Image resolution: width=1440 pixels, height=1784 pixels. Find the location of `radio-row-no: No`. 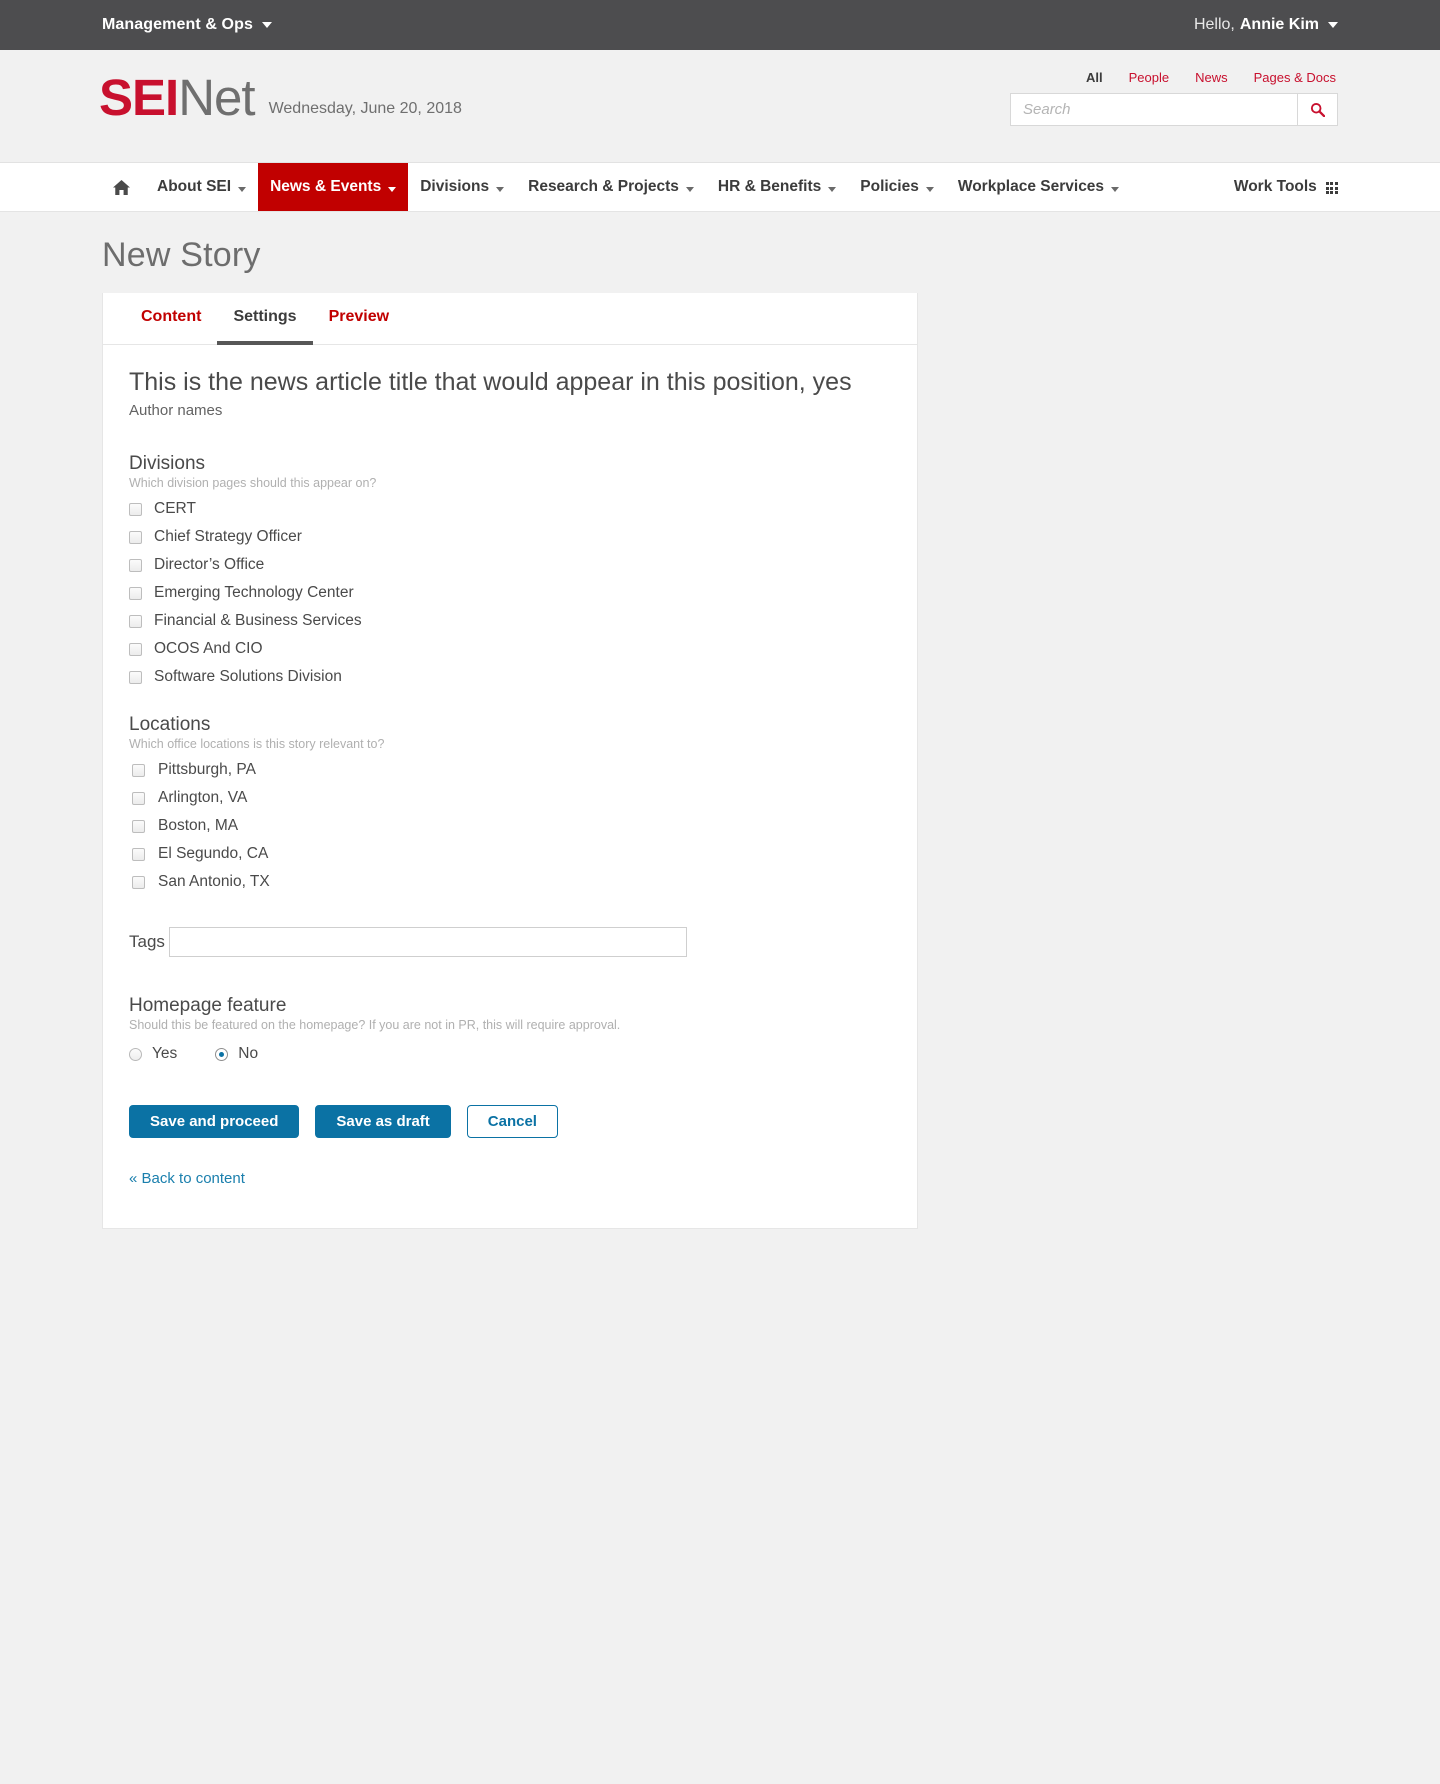

radio-row-no: No is located at coordinates (236, 1054).